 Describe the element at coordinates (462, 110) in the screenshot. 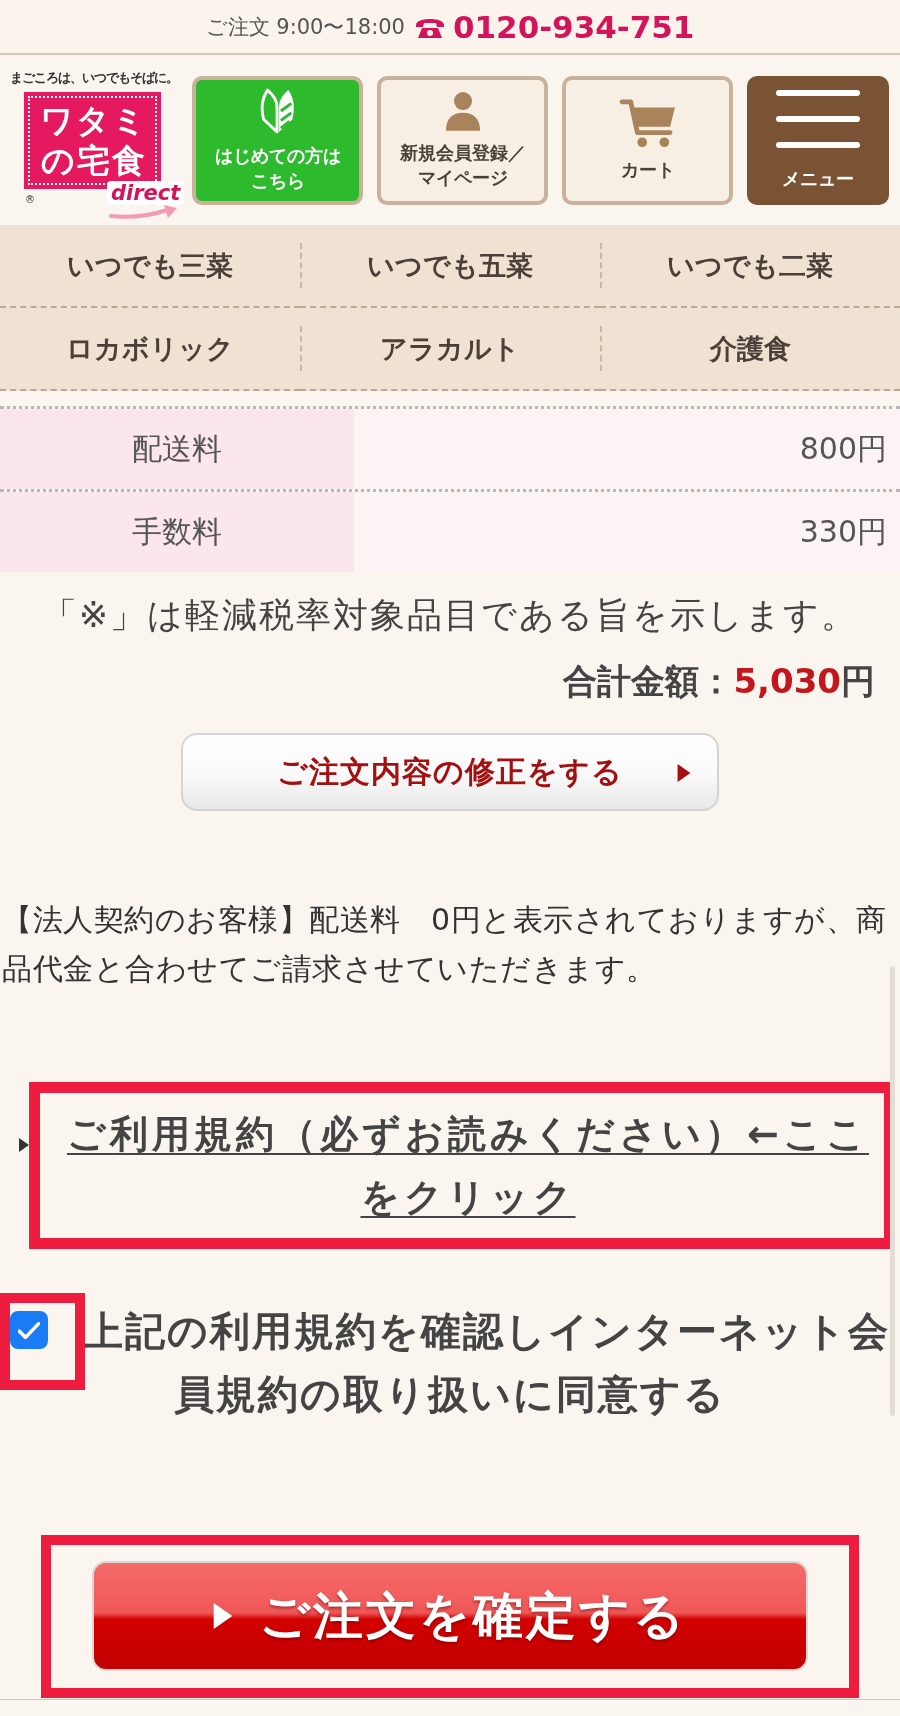

I see `person-icon` at that location.